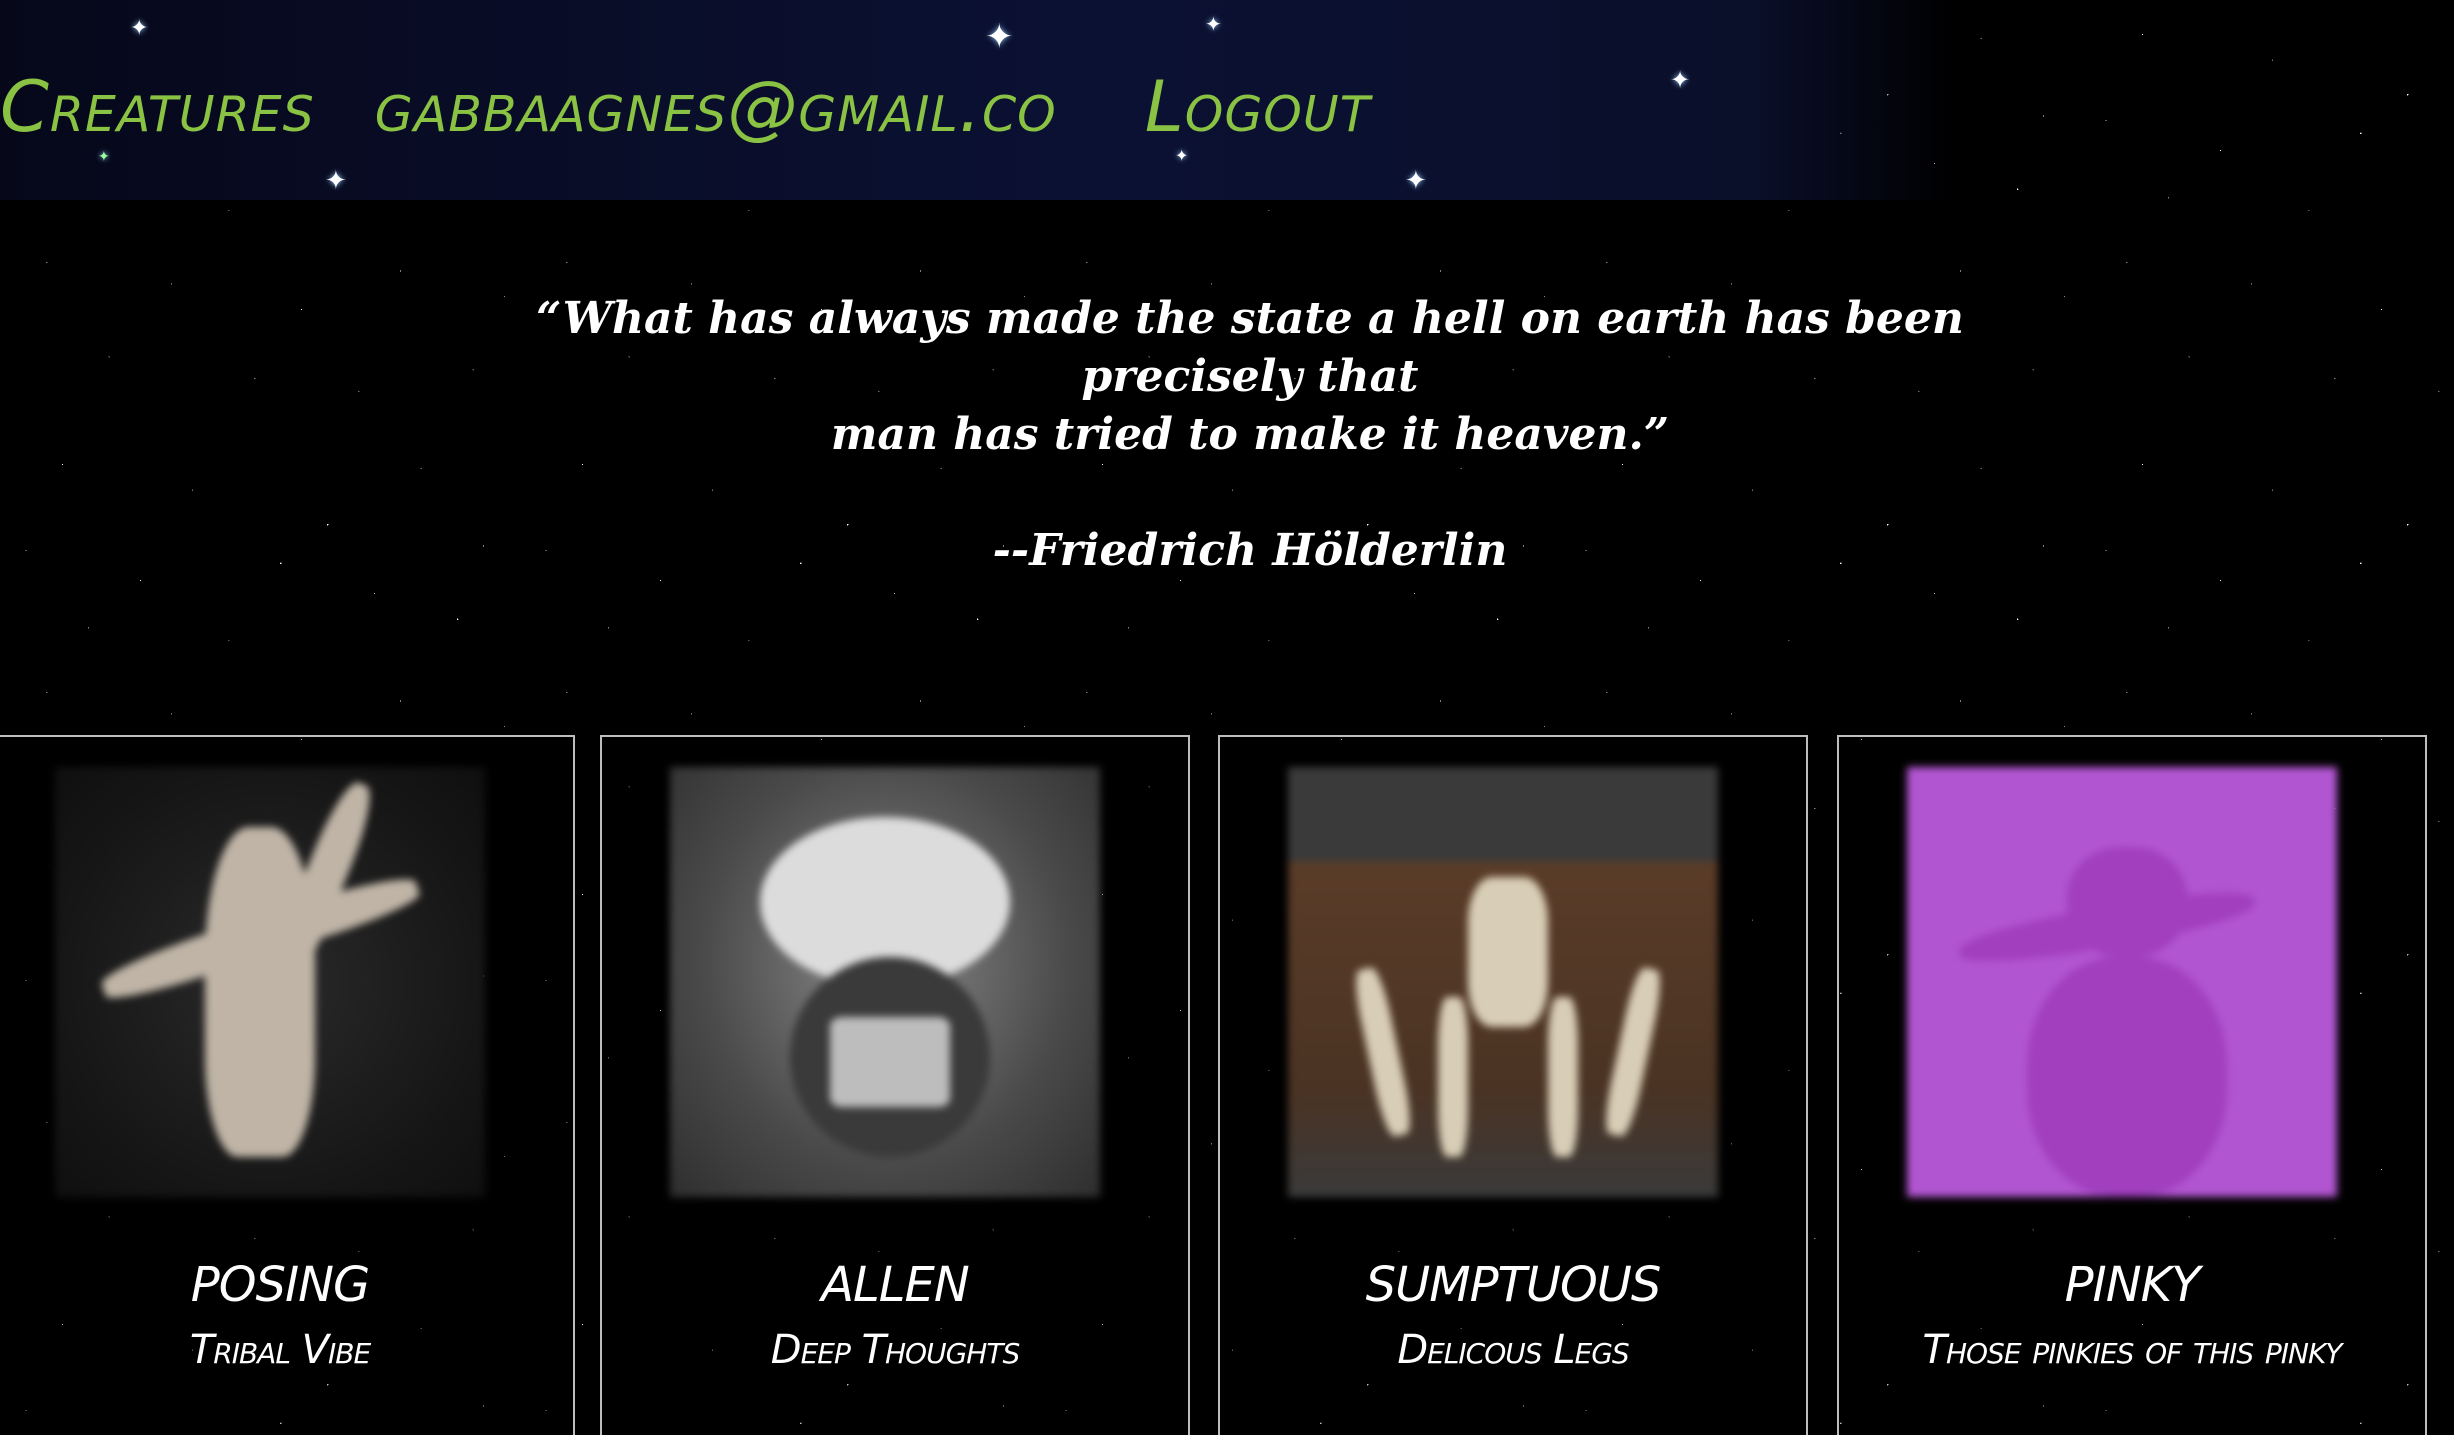 The image size is (2454, 1435). What do you see at coordinates (280, 1350) in the screenshot?
I see `card-subtitle: Tribal Vibe` at bounding box center [280, 1350].